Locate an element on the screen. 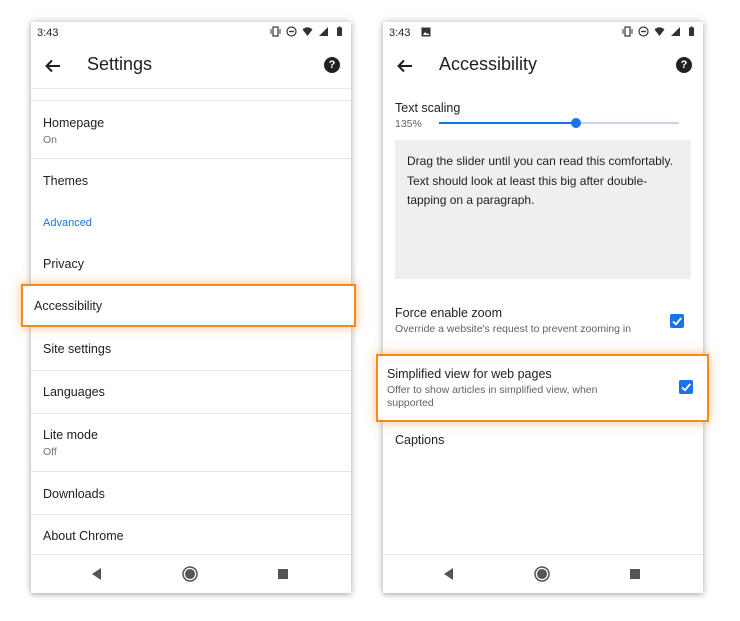  image-notification-icon is located at coordinates (426, 32).